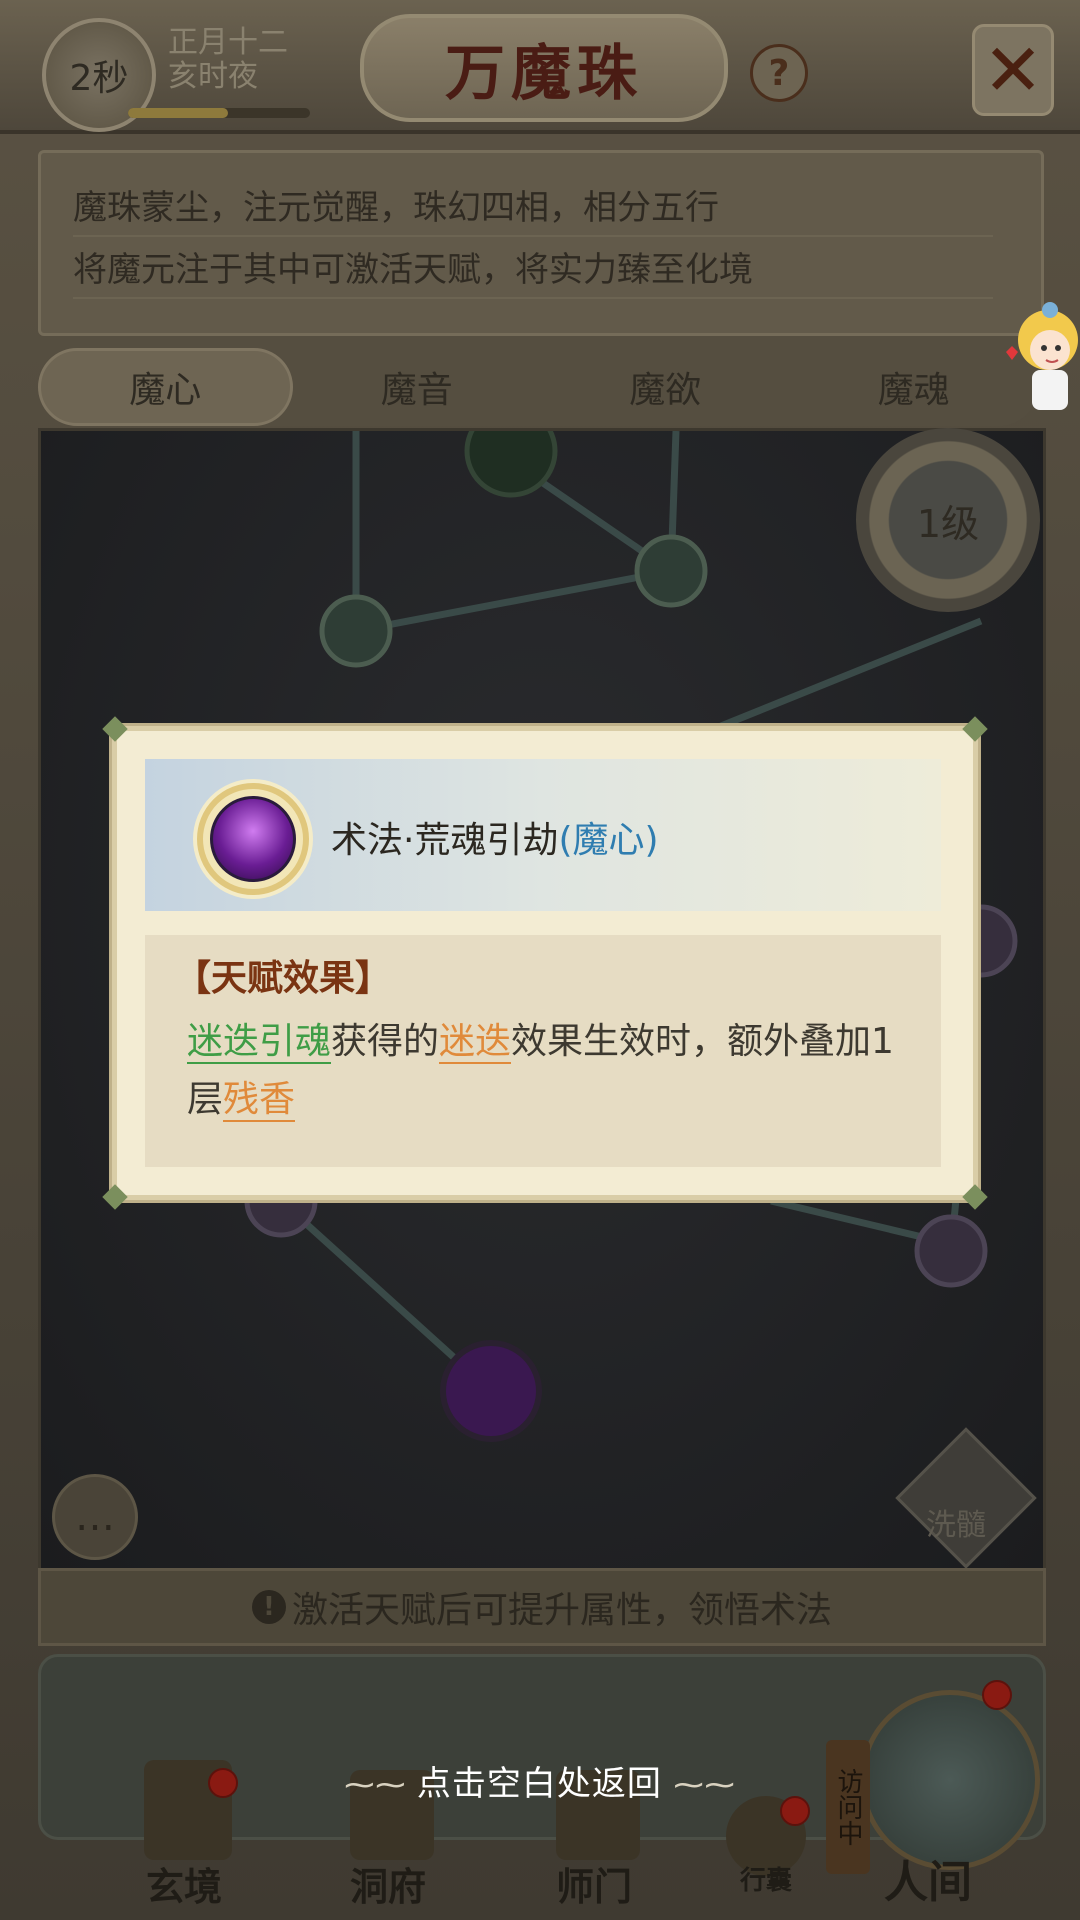  I want to click on description-line-2: 将魔元注于其中可激活天赋，将实力臻至化境, so click(533, 271).